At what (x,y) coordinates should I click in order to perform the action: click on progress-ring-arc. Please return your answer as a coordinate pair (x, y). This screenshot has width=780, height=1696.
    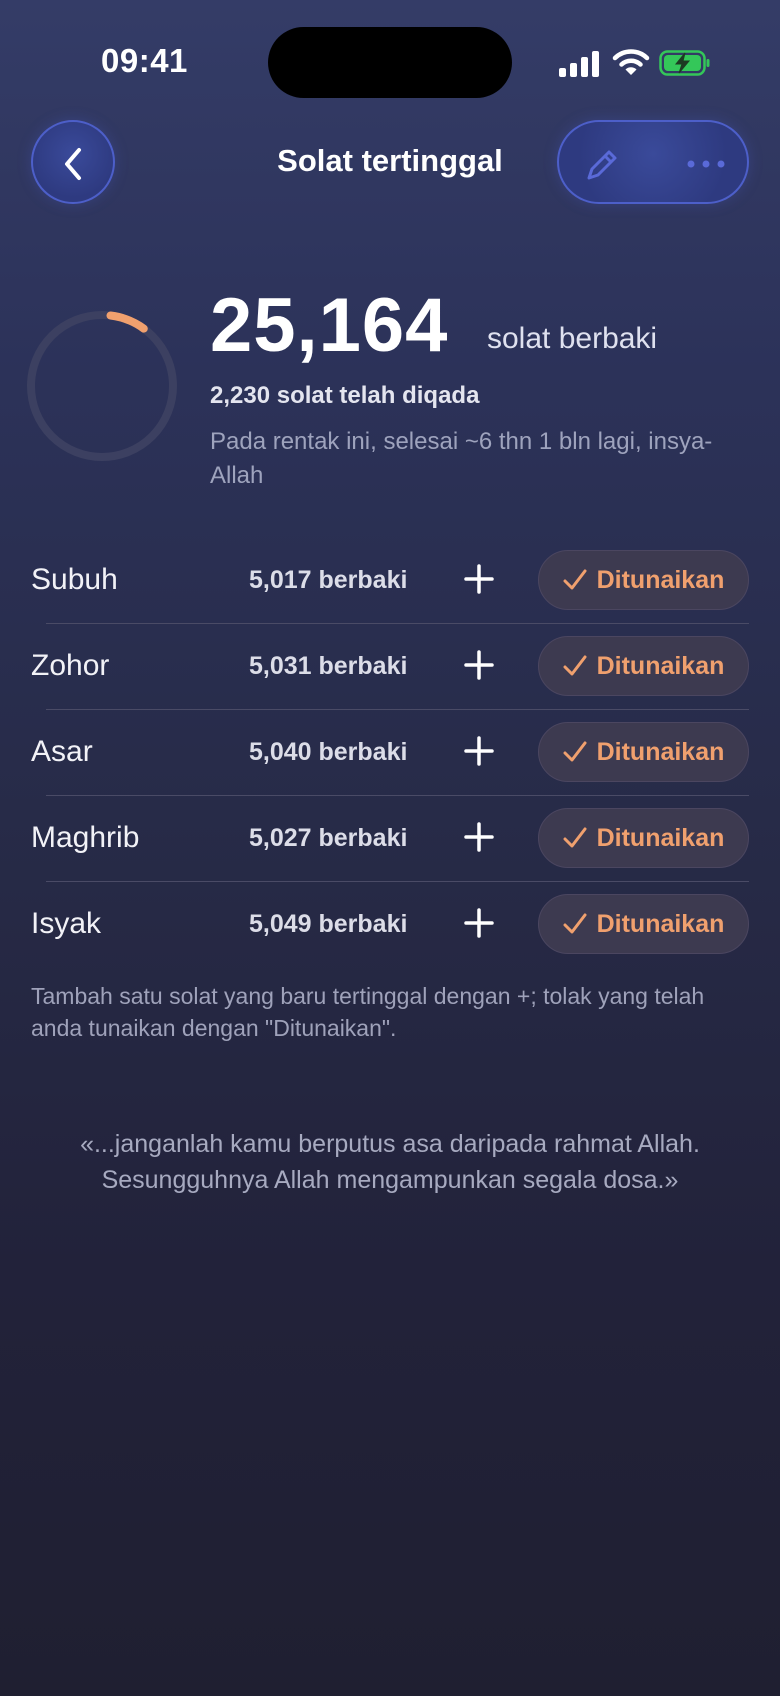
    Looking at the image, I should click on (127, 322).